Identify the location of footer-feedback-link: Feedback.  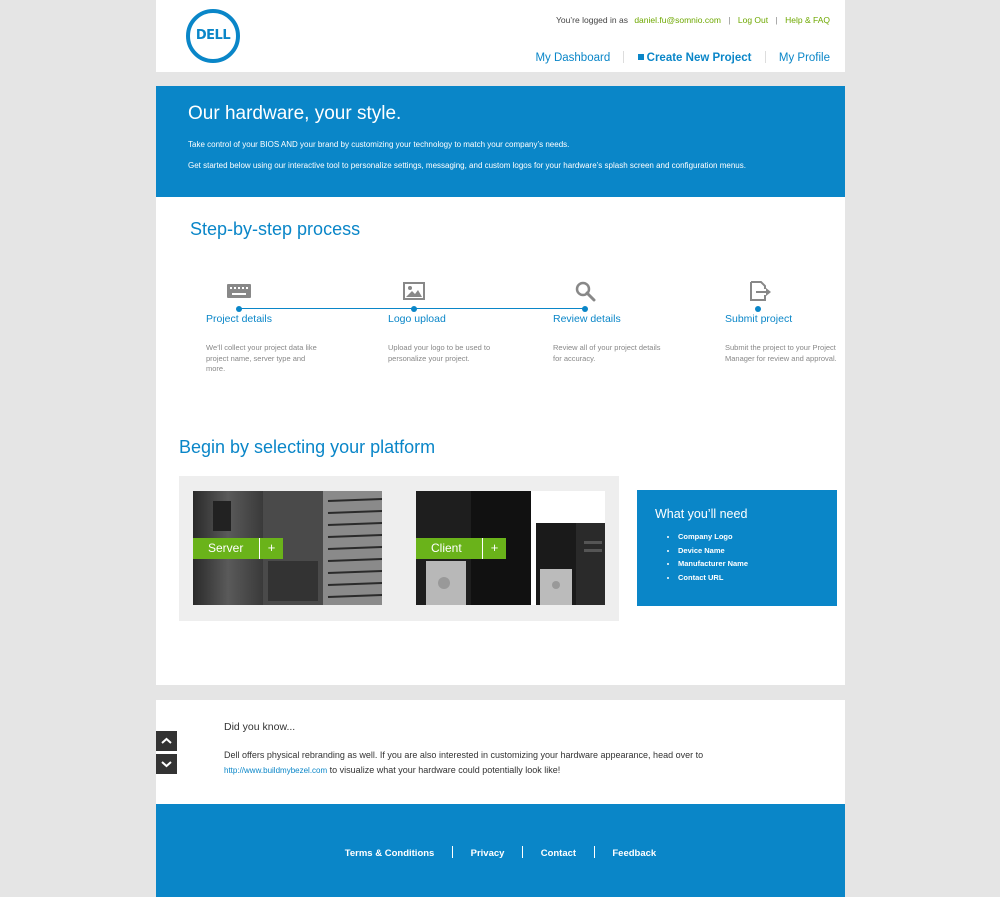
(634, 853).